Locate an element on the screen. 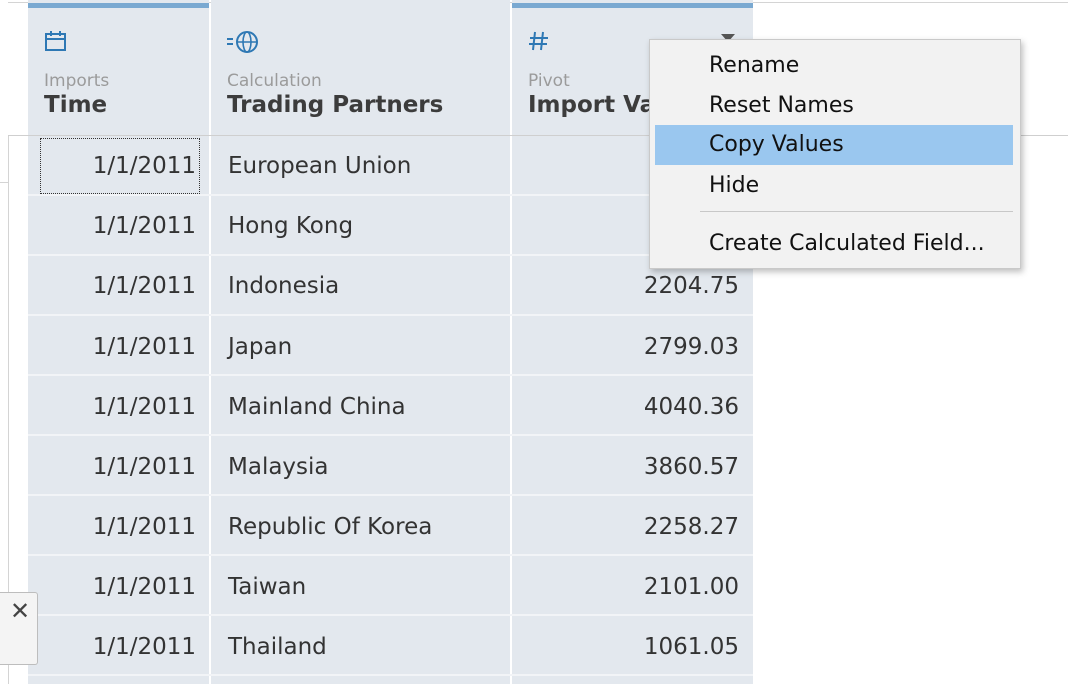 This screenshot has height=684, width=1068. partner-cell: Hong Kong is located at coordinates (290, 226).